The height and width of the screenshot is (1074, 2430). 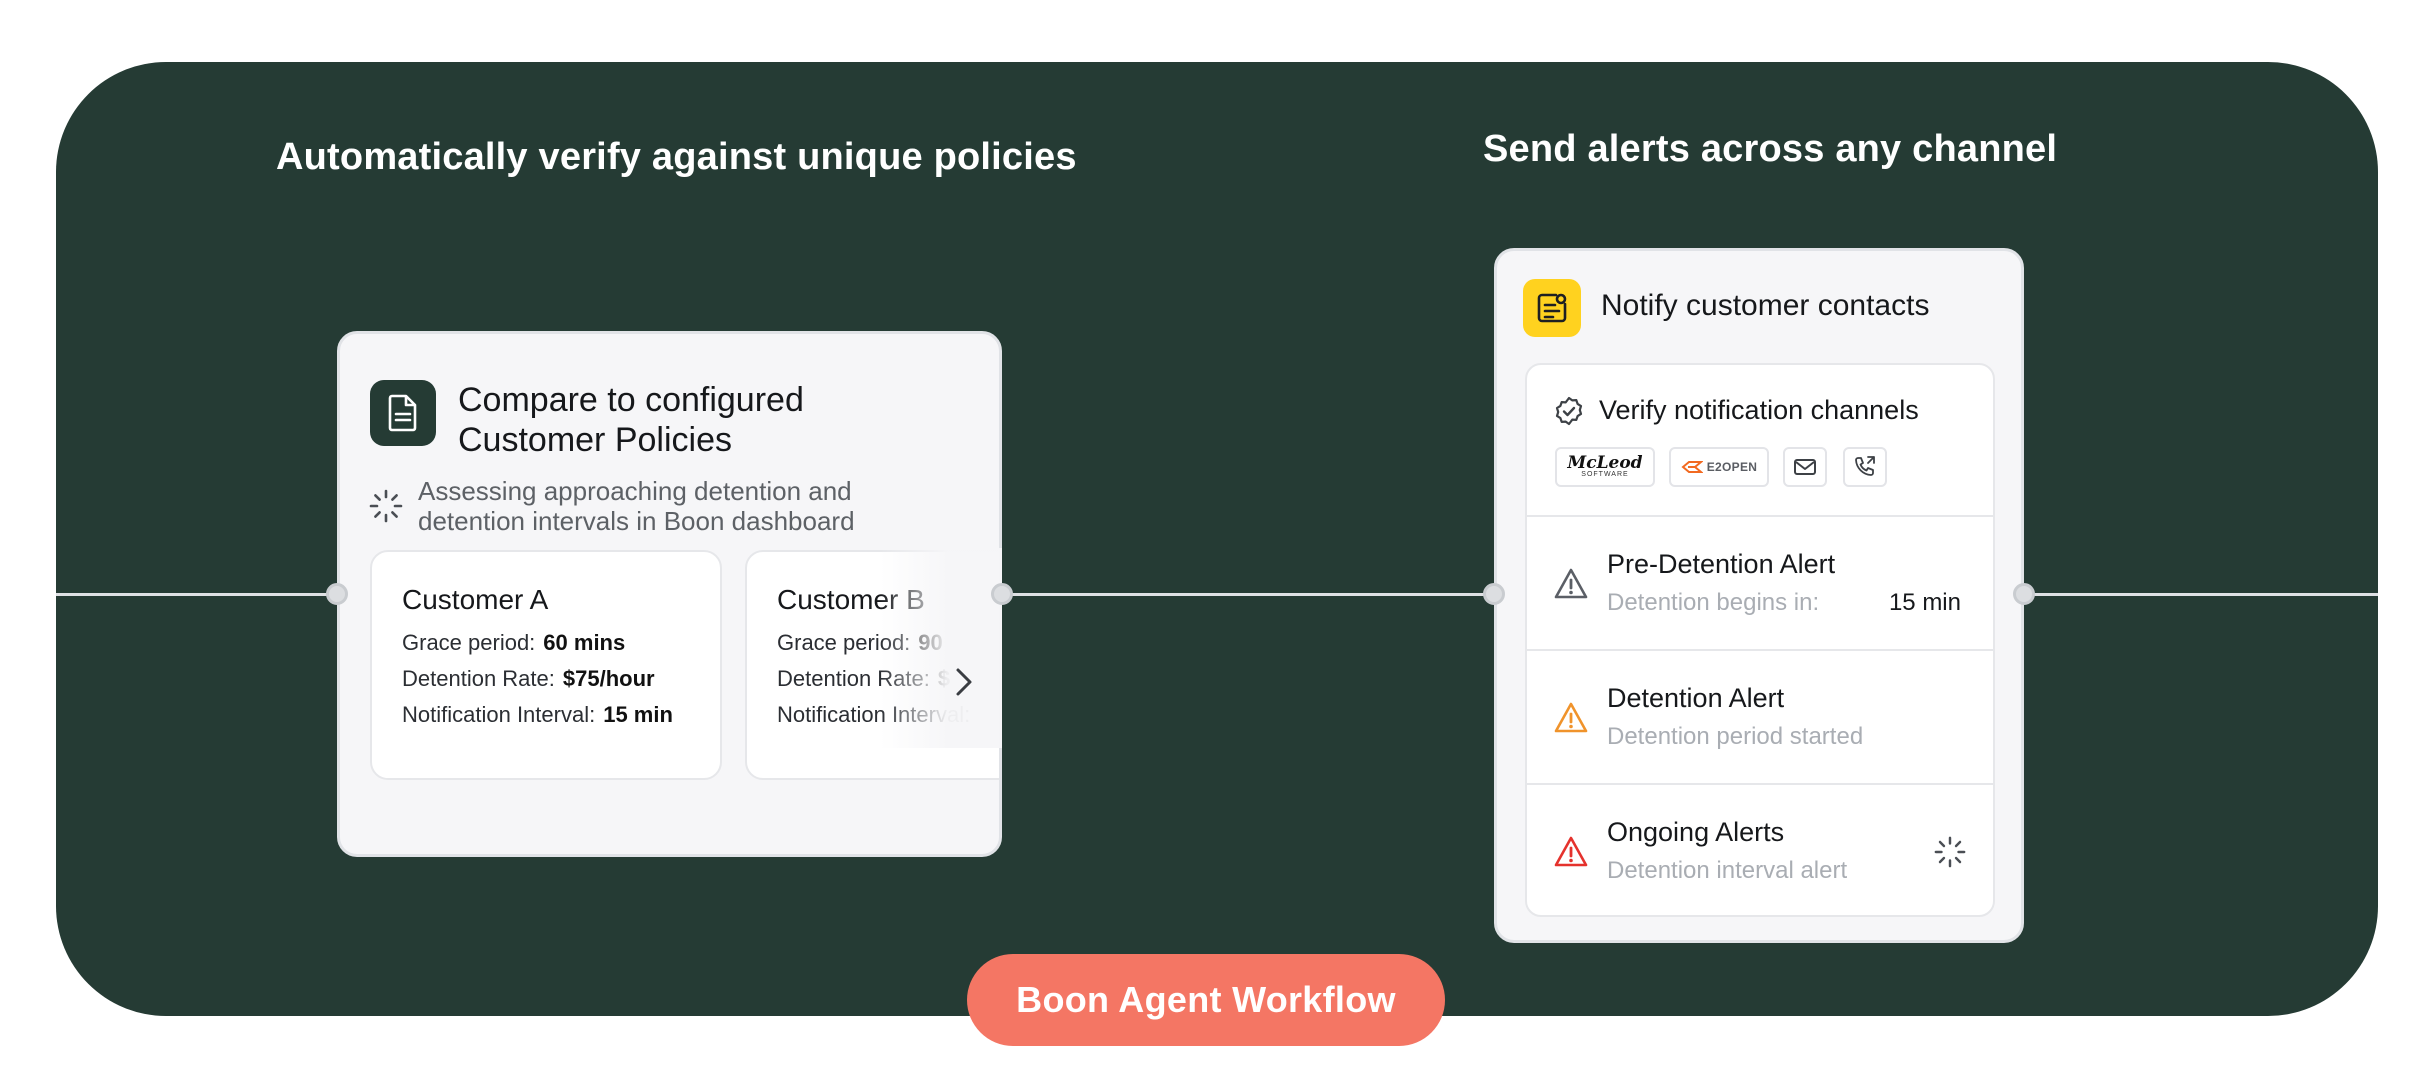 I want to click on document-icon, so click(x=403, y=413).